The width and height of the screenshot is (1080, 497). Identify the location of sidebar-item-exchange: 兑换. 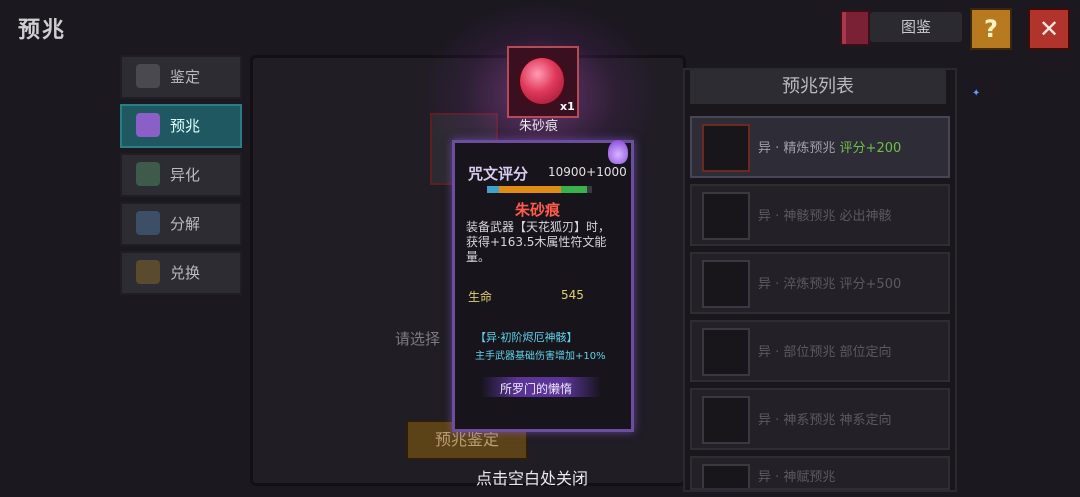
(181, 273).